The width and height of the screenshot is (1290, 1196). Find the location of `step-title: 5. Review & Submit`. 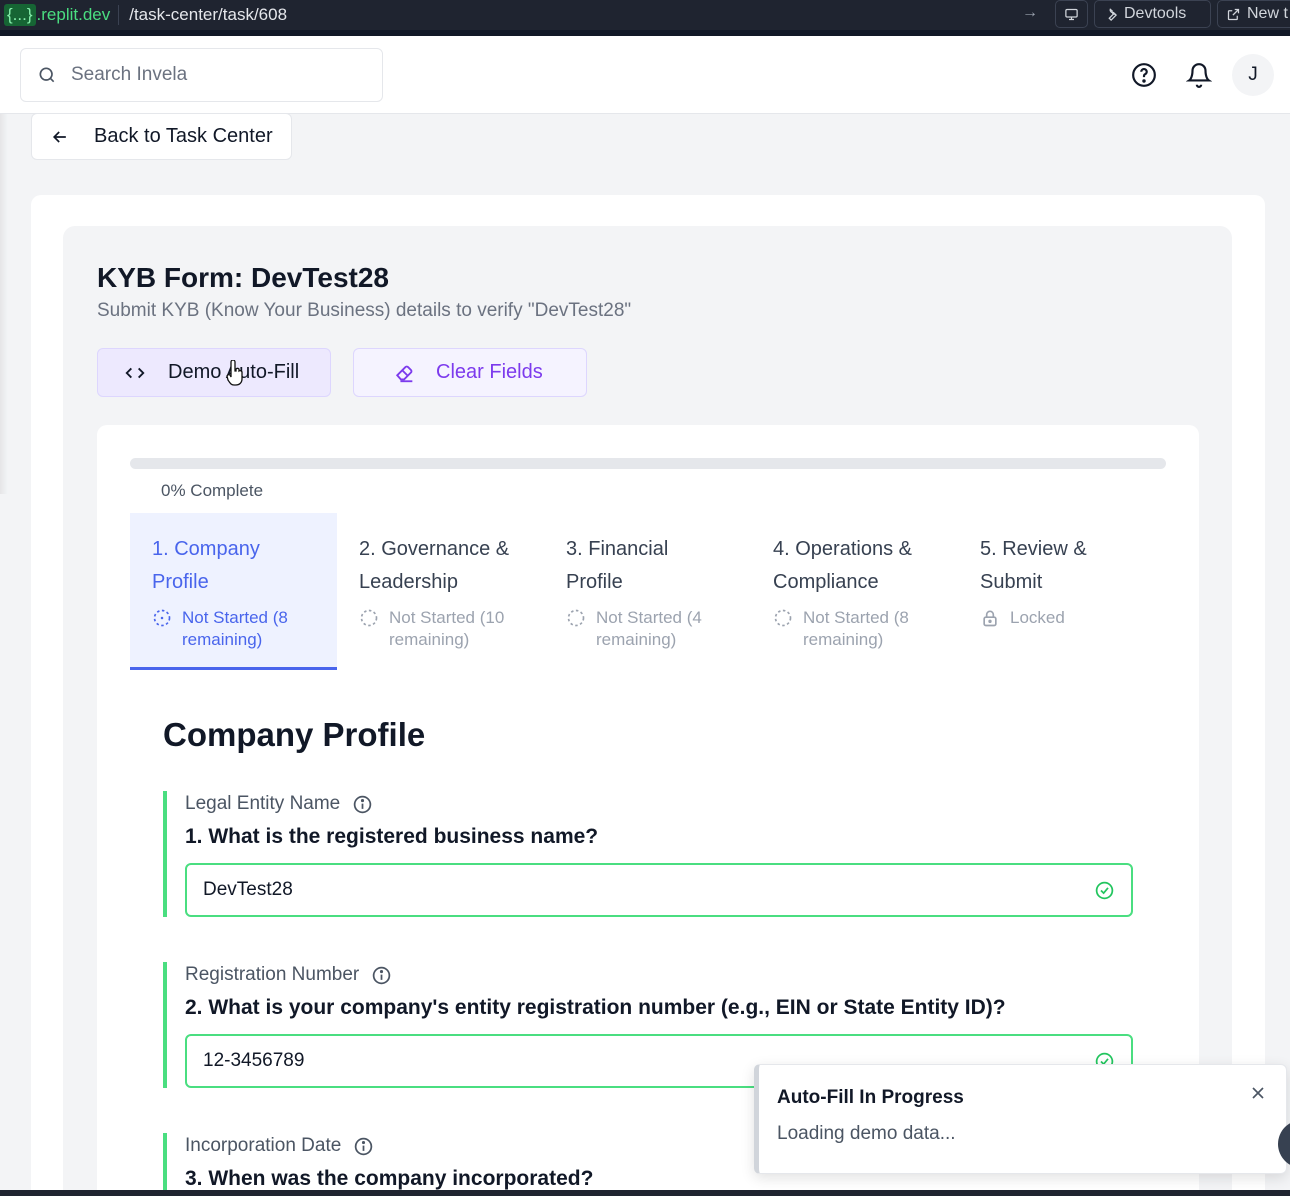

step-title: 5. Review & Submit is located at coordinates (1033, 565).